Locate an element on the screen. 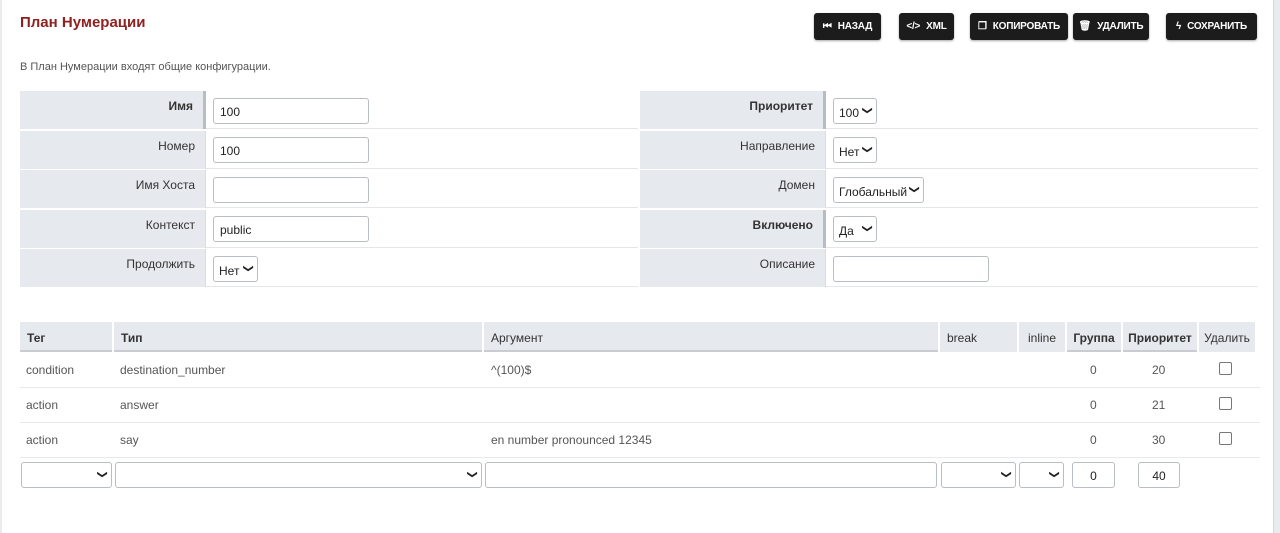 The width and height of the screenshot is (1280, 533). description-label: Описание is located at coordinates (733, 268).